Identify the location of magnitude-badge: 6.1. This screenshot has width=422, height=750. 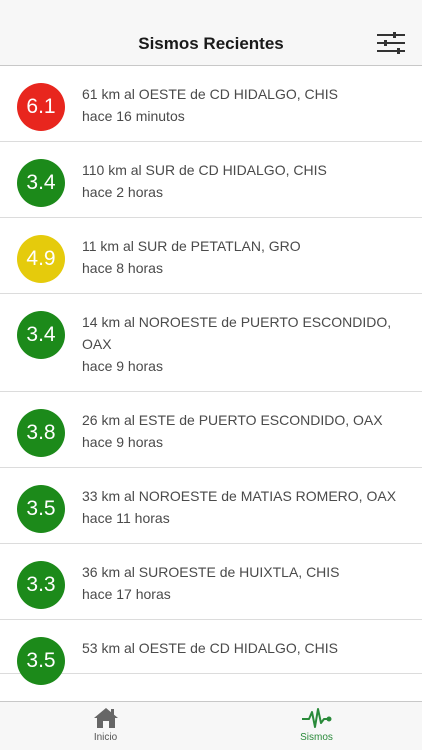
(41, 107).